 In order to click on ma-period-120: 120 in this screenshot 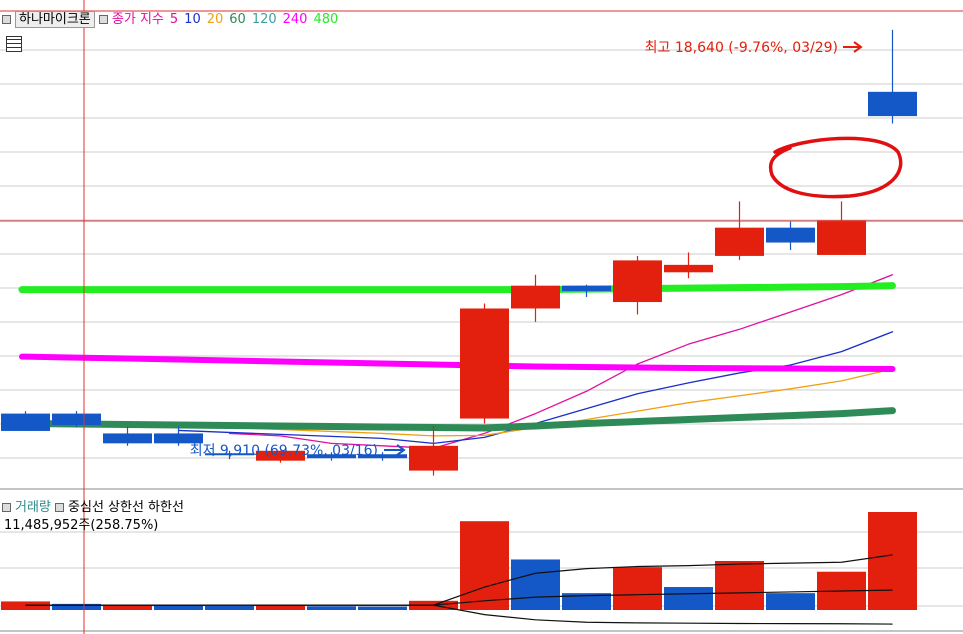, I will do `click(264, 19)`.